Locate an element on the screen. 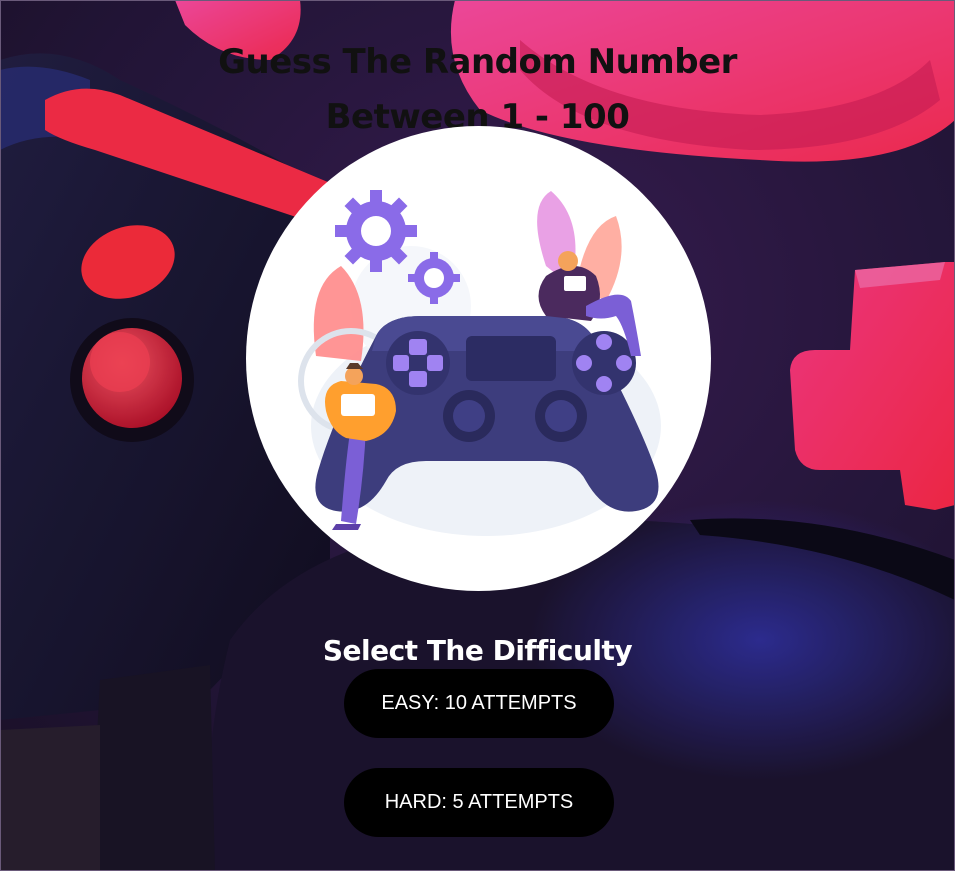  title-line-1: Guess The Random Number is located at coordinates (477, 61).